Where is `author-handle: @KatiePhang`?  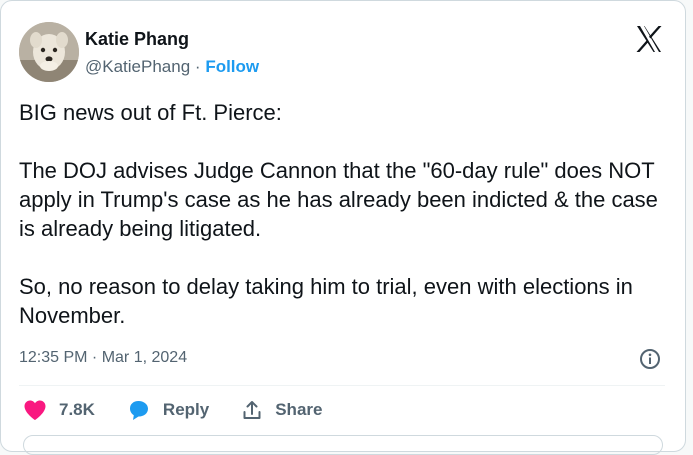 author-handle: @KatiePhang is located at coordinates (137, 66).